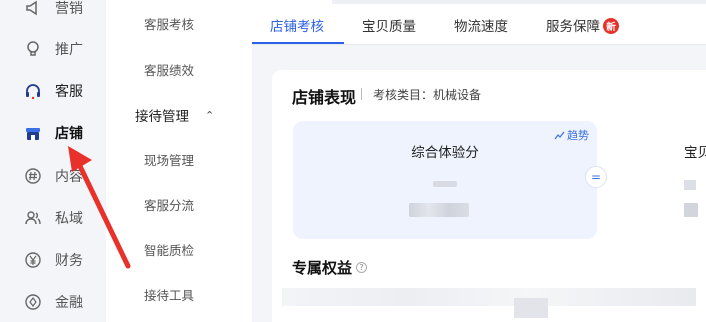 Image resolution: width=706 pixels, height=322 pixels. What do you see at coordinates (169, 23) in the screenshot?
I see `submenu-item-cs-assessment: 客服考核` at bounding box center [169, 23].